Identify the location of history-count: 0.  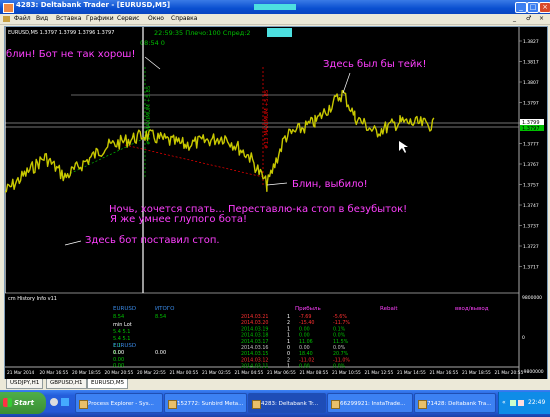
(288, 348).